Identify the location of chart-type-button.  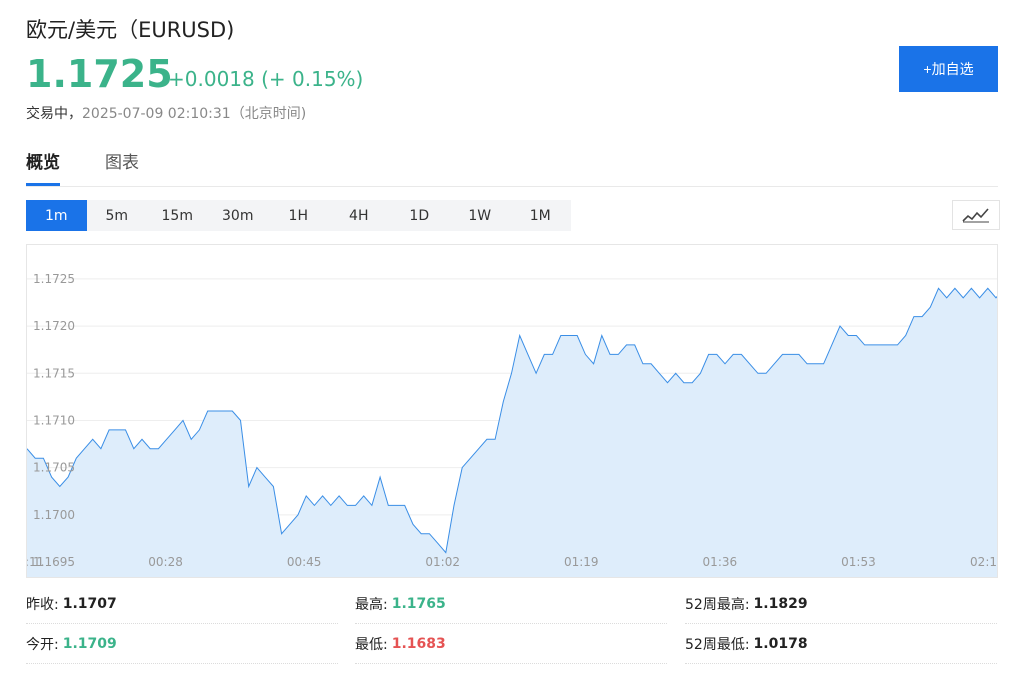
(976, 215).